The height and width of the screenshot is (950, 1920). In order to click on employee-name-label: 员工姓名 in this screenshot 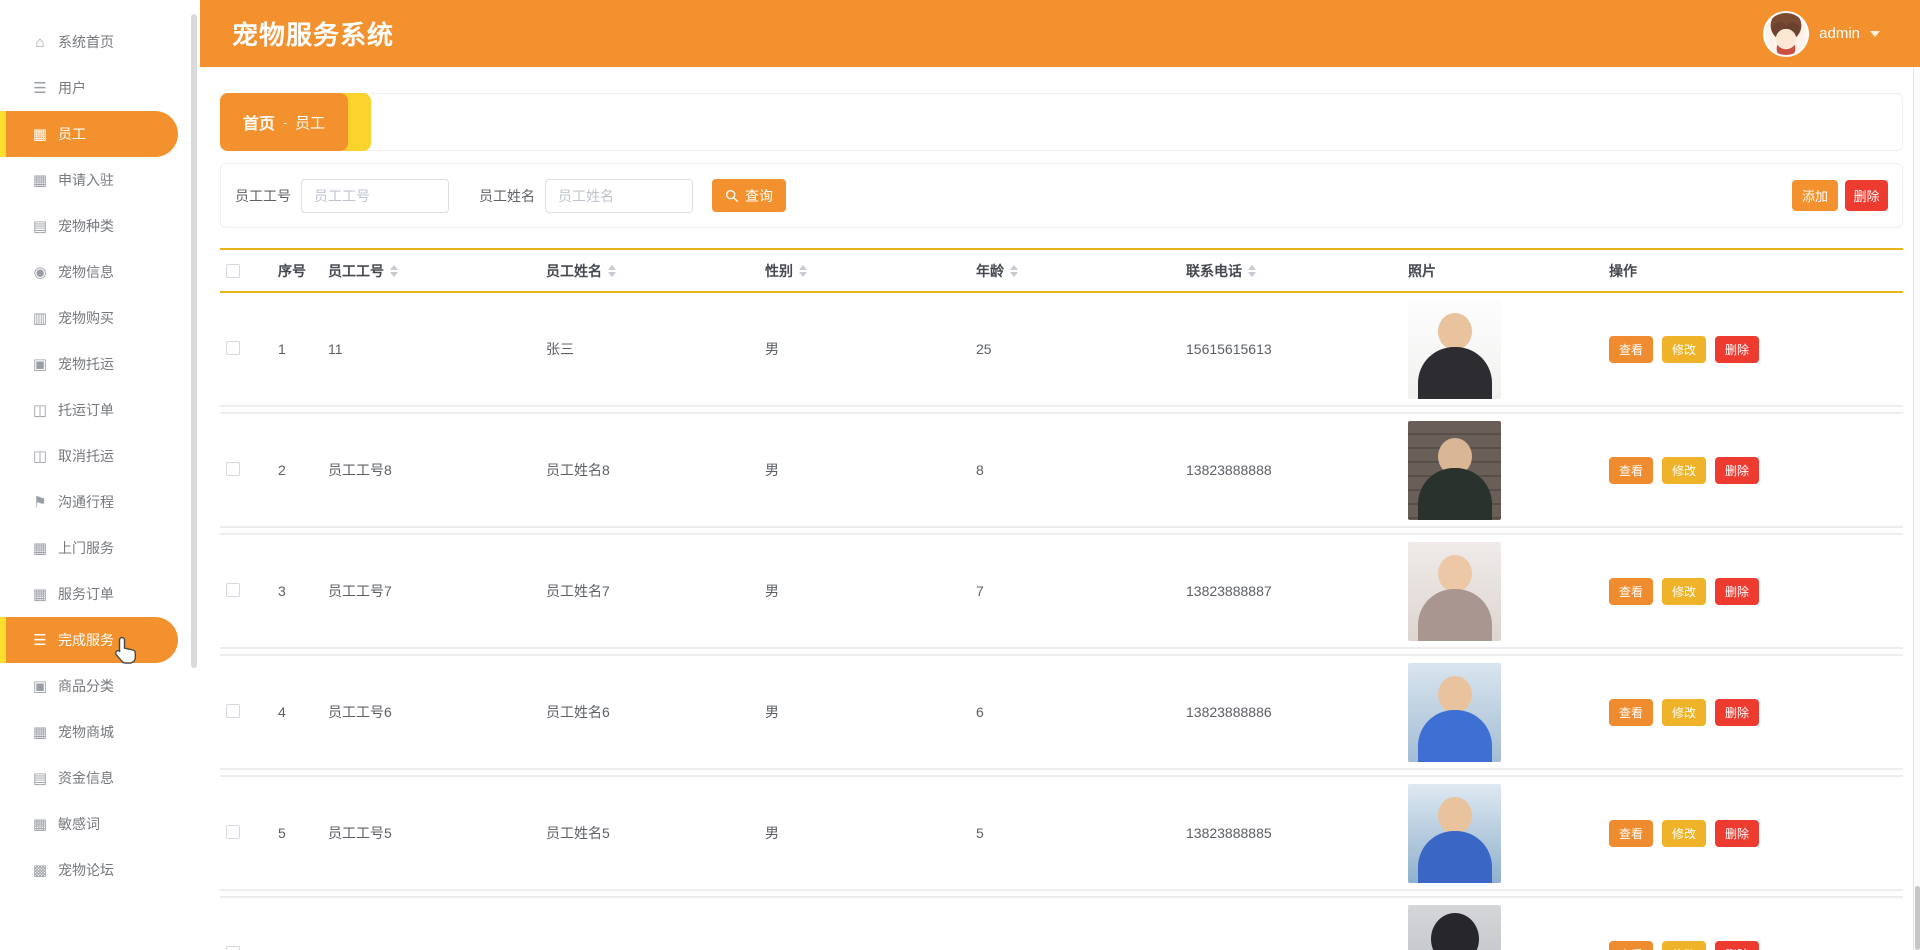, I will do `click(507, 195)`.